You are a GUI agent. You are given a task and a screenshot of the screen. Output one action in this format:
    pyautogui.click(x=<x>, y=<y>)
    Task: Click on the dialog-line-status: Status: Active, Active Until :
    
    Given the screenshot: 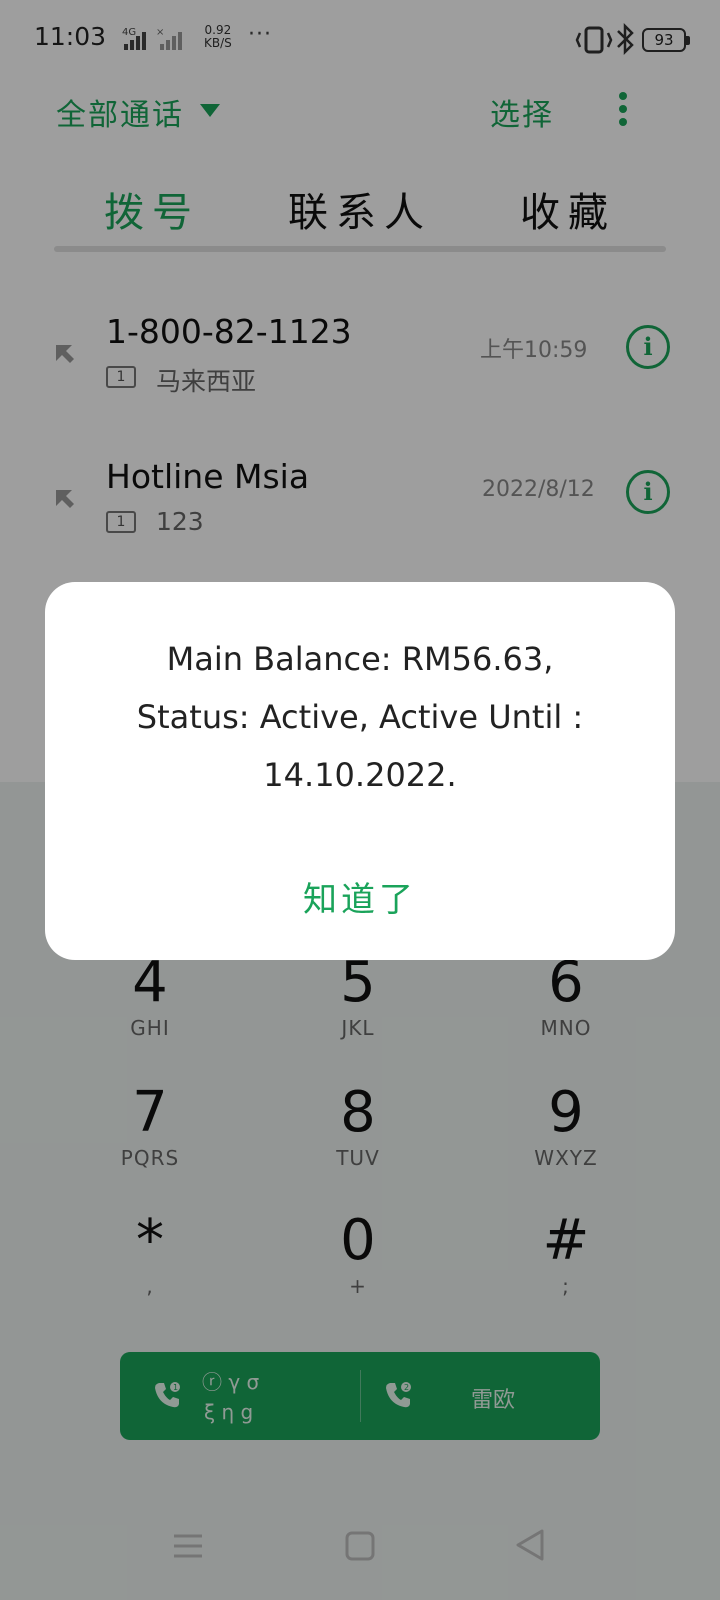 What is the action you would take?
    pyautogui.click(x=360, y=717)
    